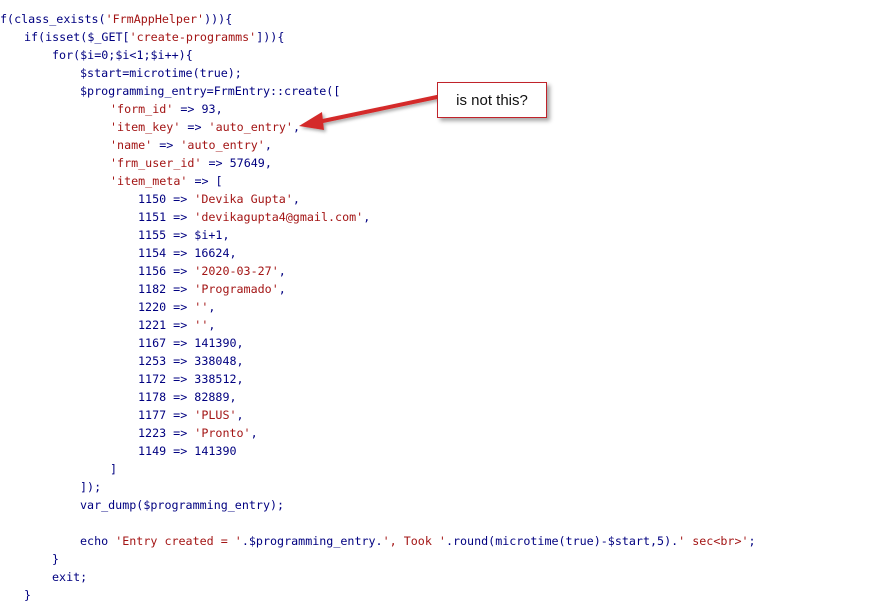  Describe the element at coordinates (166, 307) in the screenshot. I see `code-token: 1220 =>` at that location.